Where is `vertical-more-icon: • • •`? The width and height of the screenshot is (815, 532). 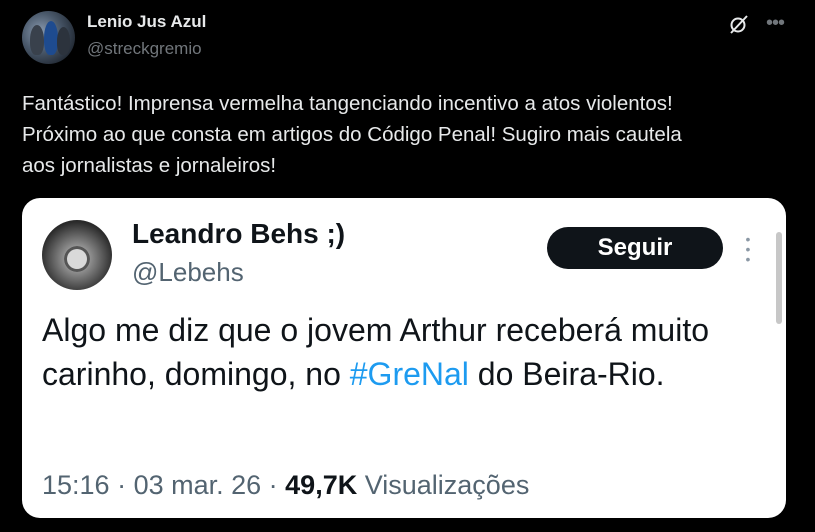 vertical-more-icon: • • • is located at coordinates (748, 249).